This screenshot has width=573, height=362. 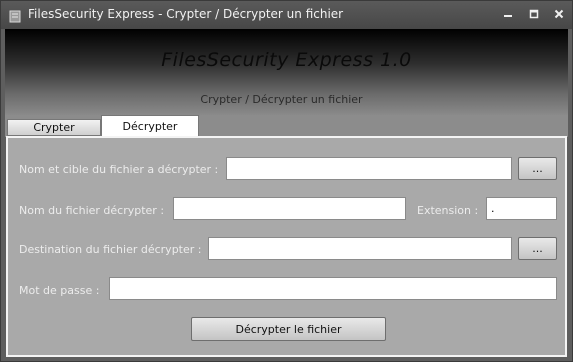 I want to click on file-name-input, so click(x=289, y=208).